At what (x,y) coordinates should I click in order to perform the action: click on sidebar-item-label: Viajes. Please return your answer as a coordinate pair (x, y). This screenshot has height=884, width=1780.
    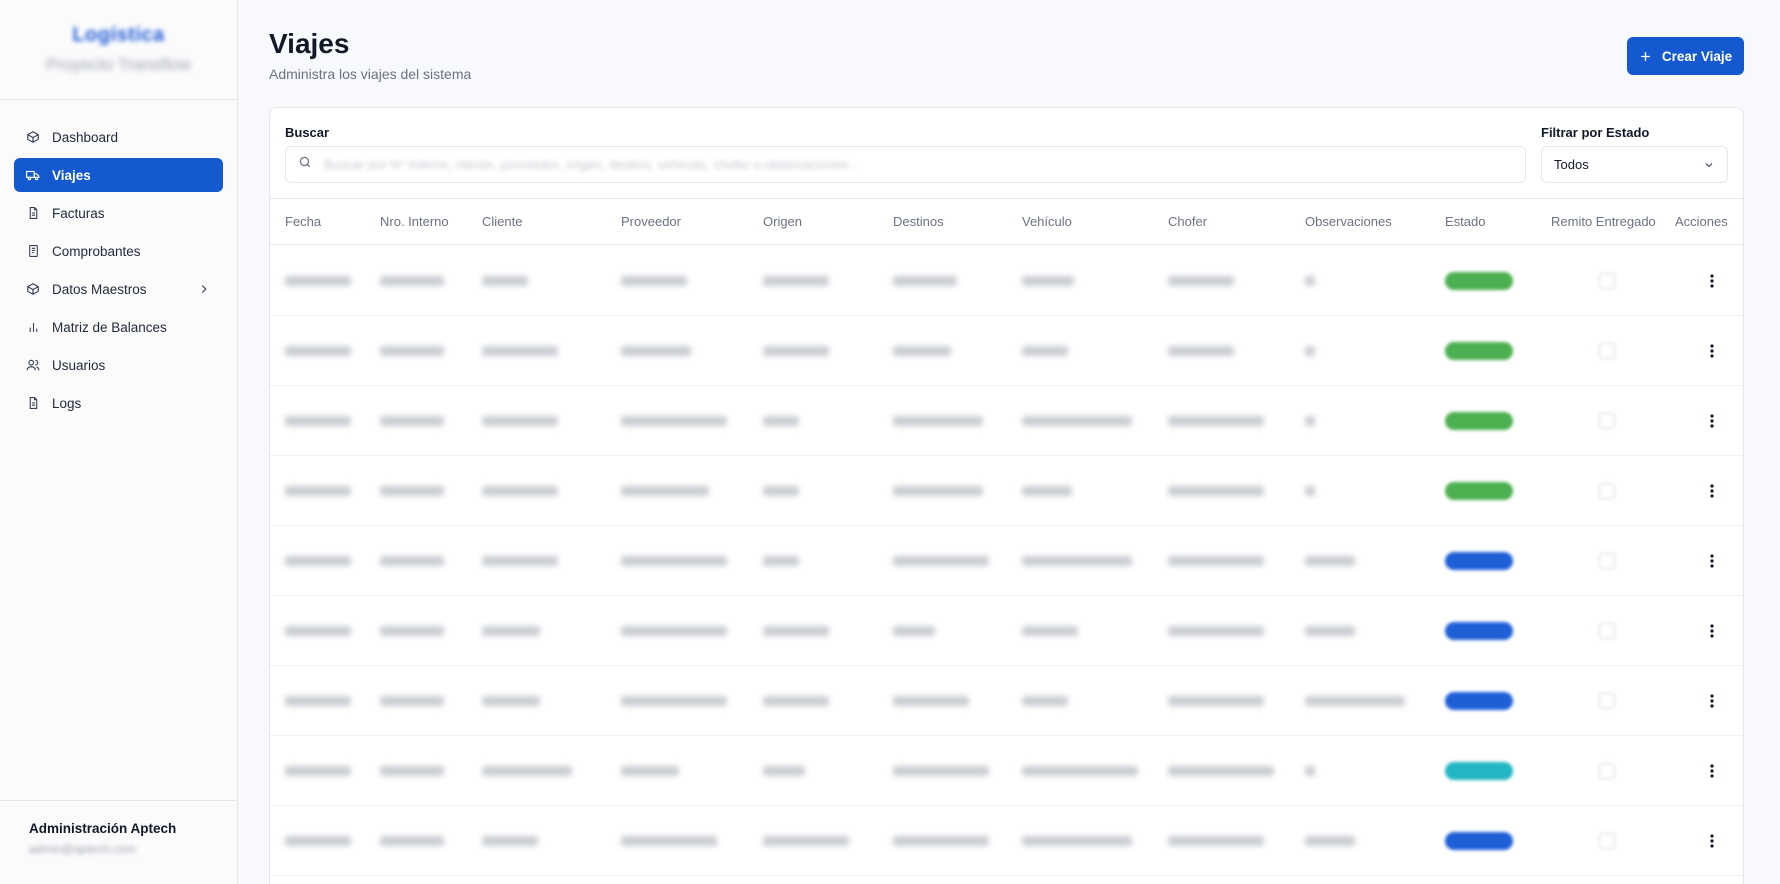
    Looking at the image, I should click on (71, 175).